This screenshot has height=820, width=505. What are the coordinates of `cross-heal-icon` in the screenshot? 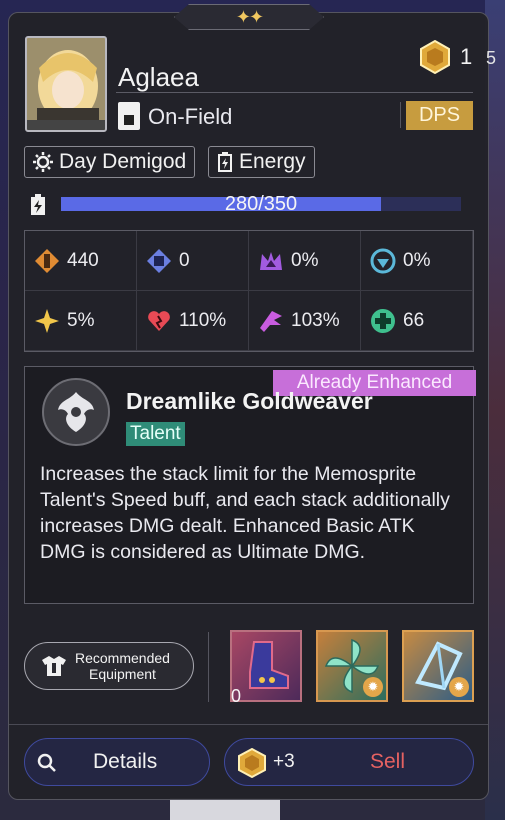 It's located at (383, 321).